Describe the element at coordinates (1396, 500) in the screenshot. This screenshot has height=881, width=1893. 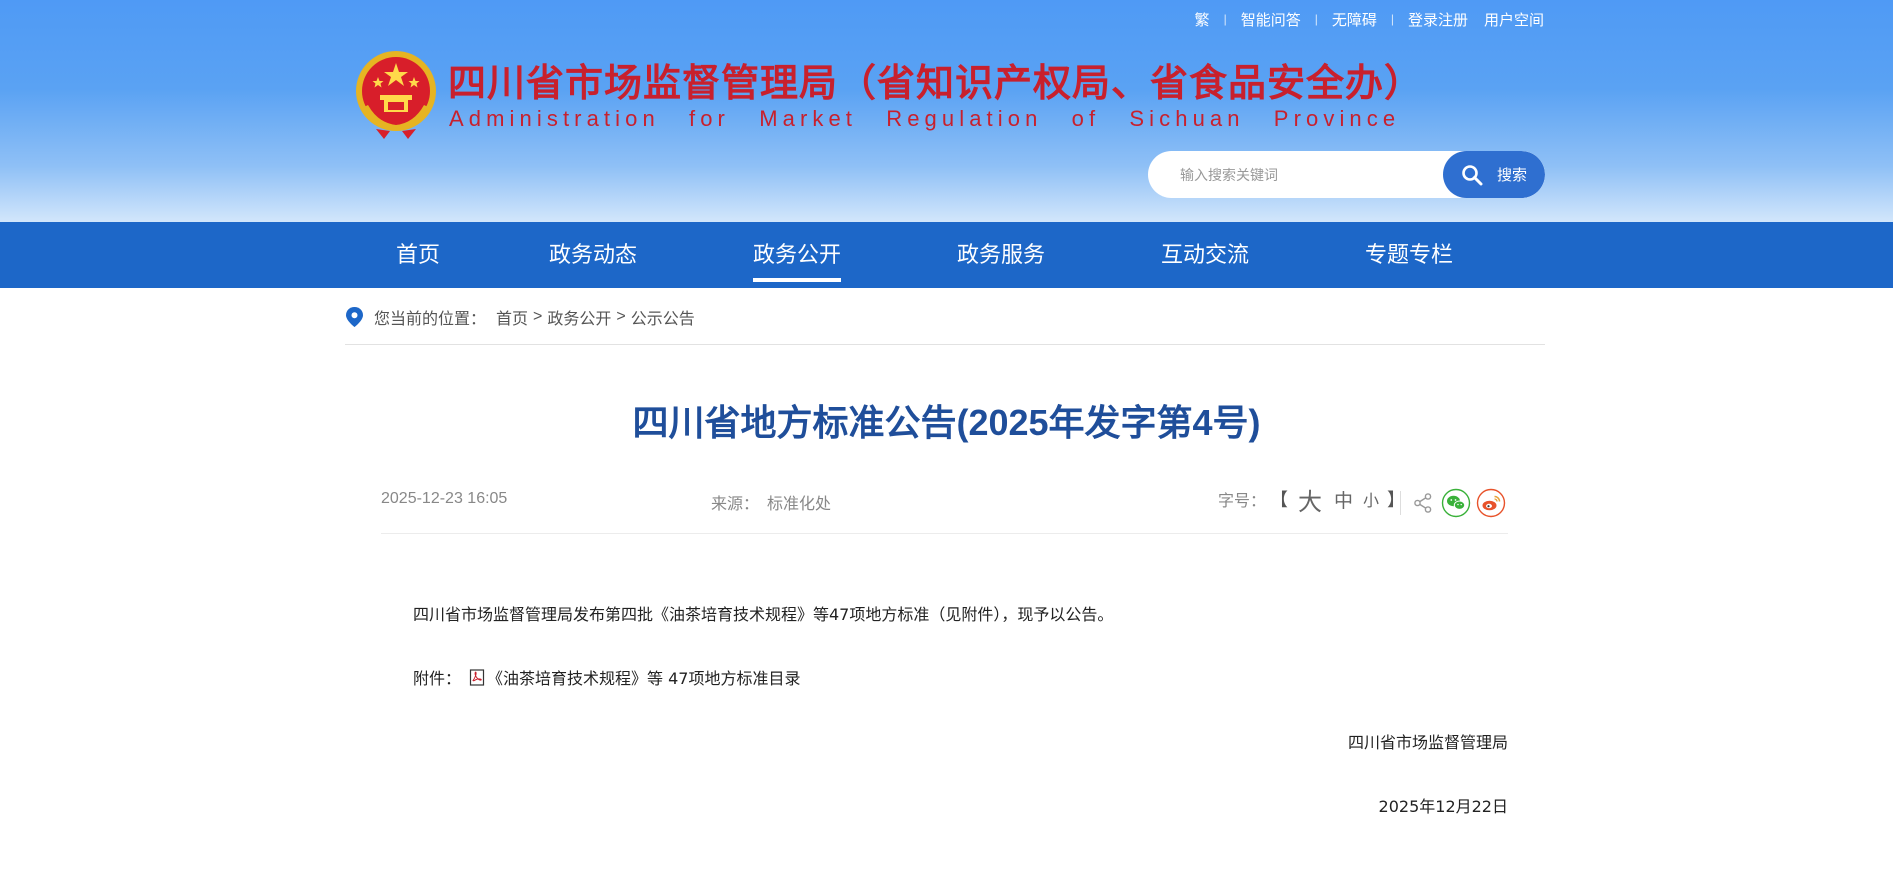
I see `bracket-close: 】` at that location.